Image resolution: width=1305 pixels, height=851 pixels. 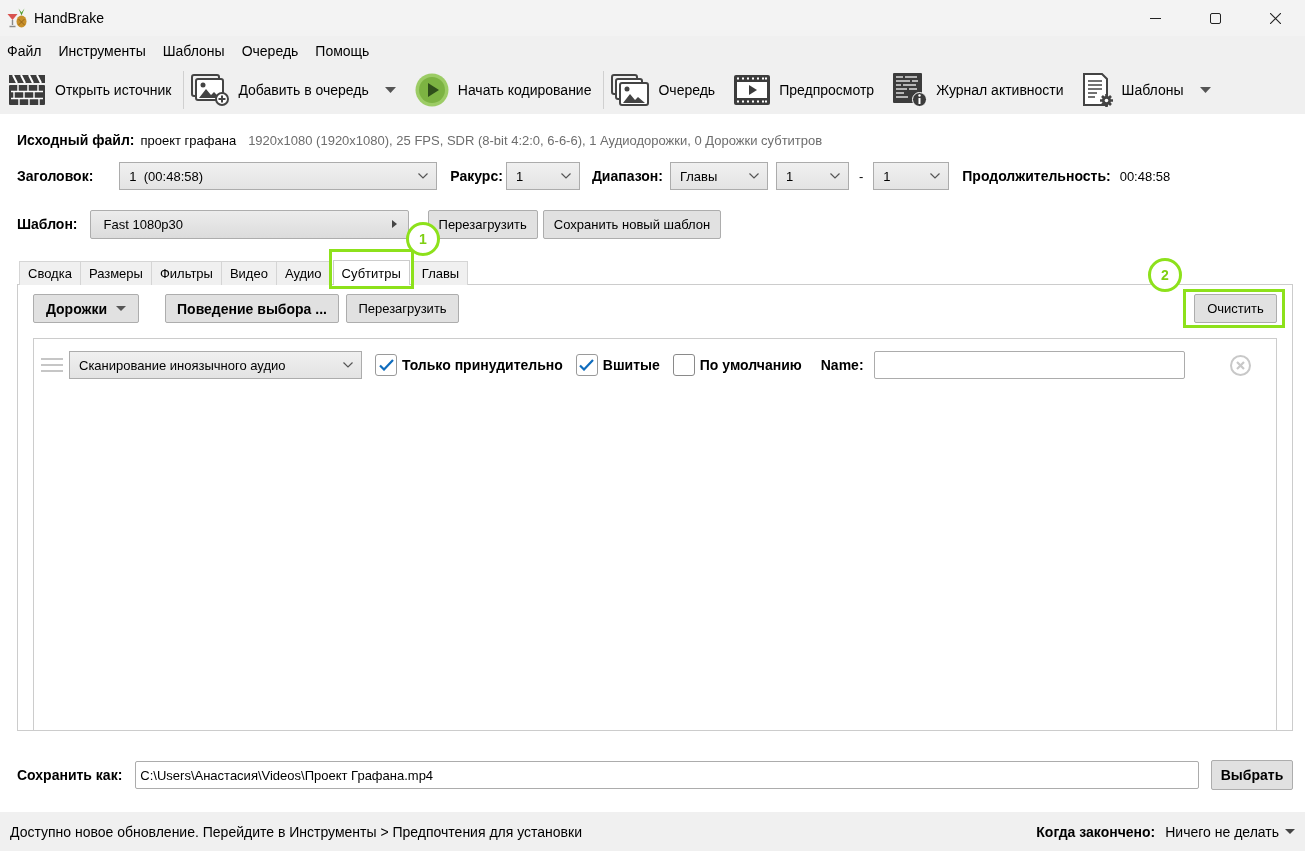 What do you see at coordinates (482, 224) in the screenshot?
I see `preset-action-button: Перезагрузить` at bounding box center [482, 224].